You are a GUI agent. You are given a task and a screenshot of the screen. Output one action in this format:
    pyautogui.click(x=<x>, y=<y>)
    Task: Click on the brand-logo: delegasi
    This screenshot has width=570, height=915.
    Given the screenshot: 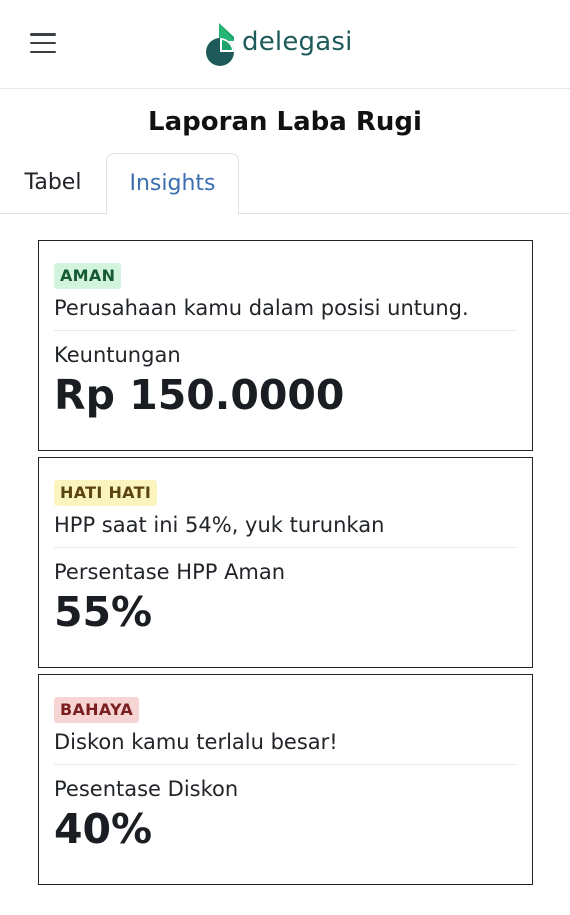 What is the action you would take?
    pyautogui.click(x=279, y=44)
    